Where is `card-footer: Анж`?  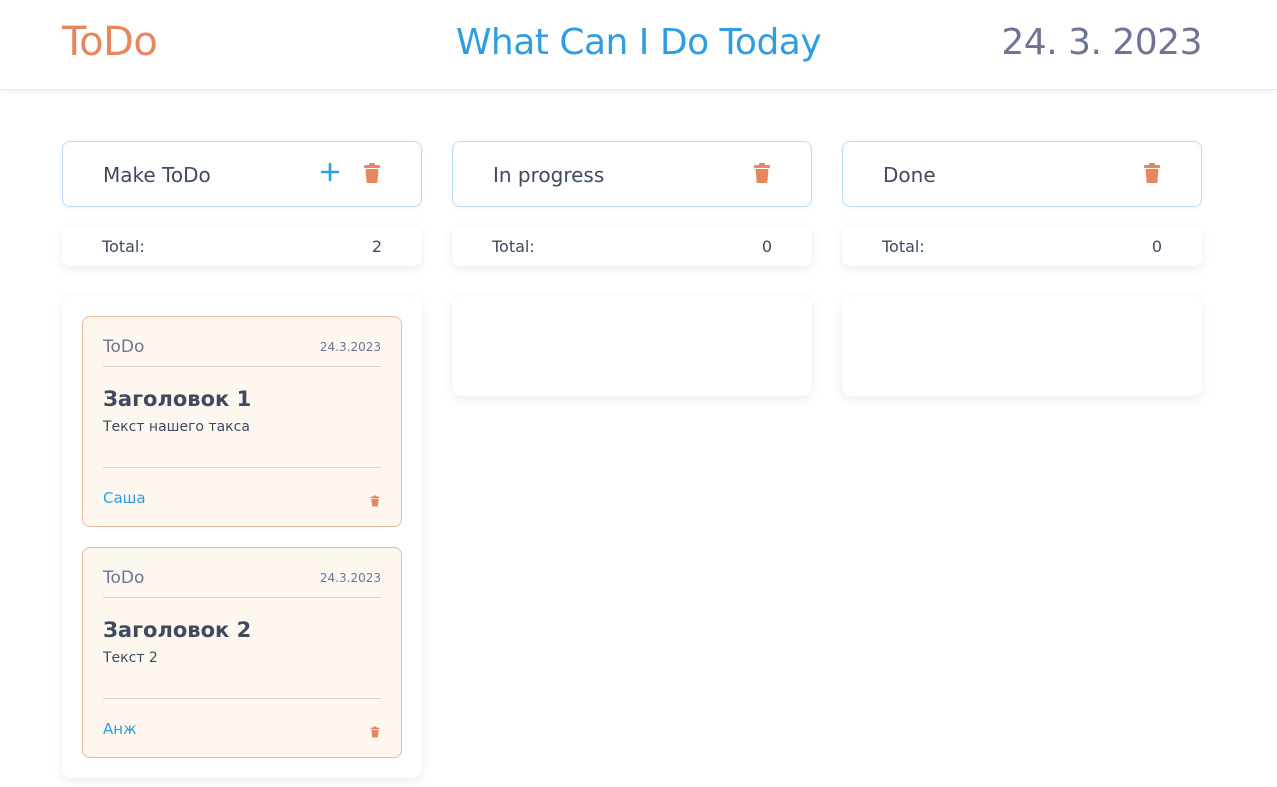
card-footer: Анж is located at coordinates (242, 728).